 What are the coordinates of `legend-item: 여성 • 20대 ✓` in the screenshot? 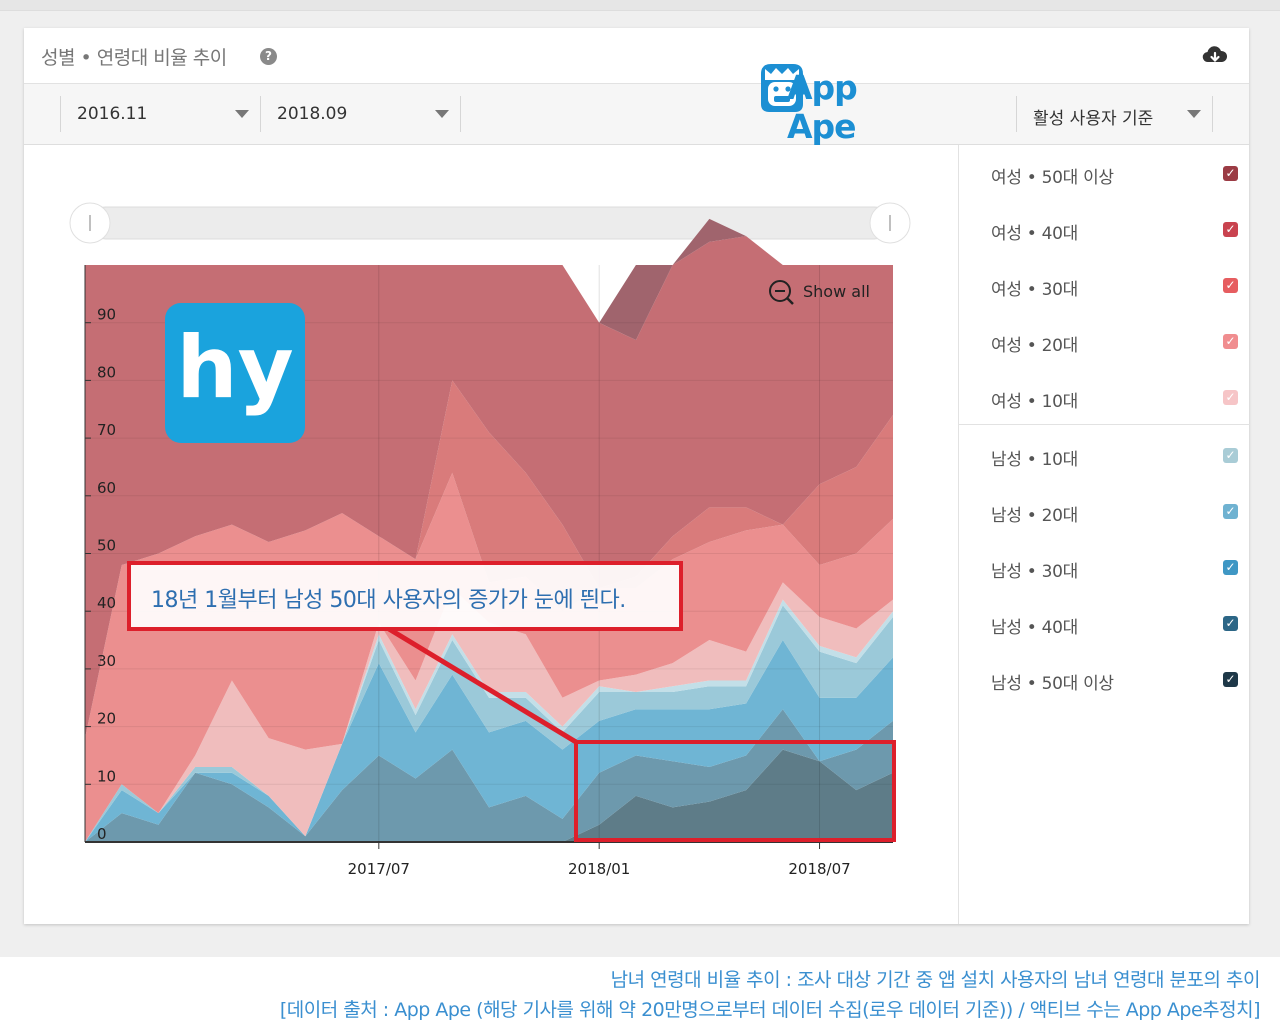 It's located at (1104, 343).